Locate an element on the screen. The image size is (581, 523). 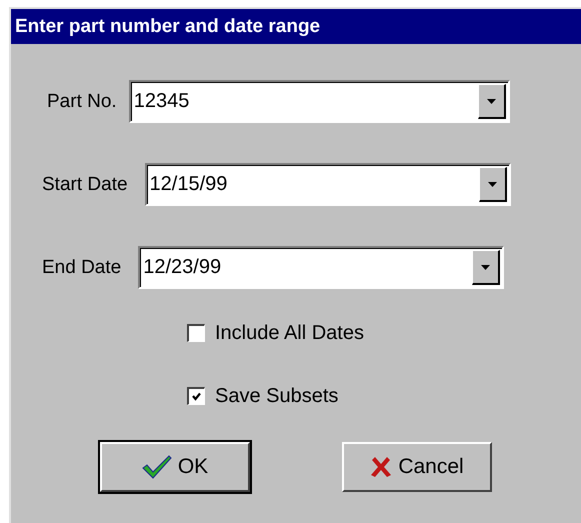
cross-icon is located at coordinates (381, 467).